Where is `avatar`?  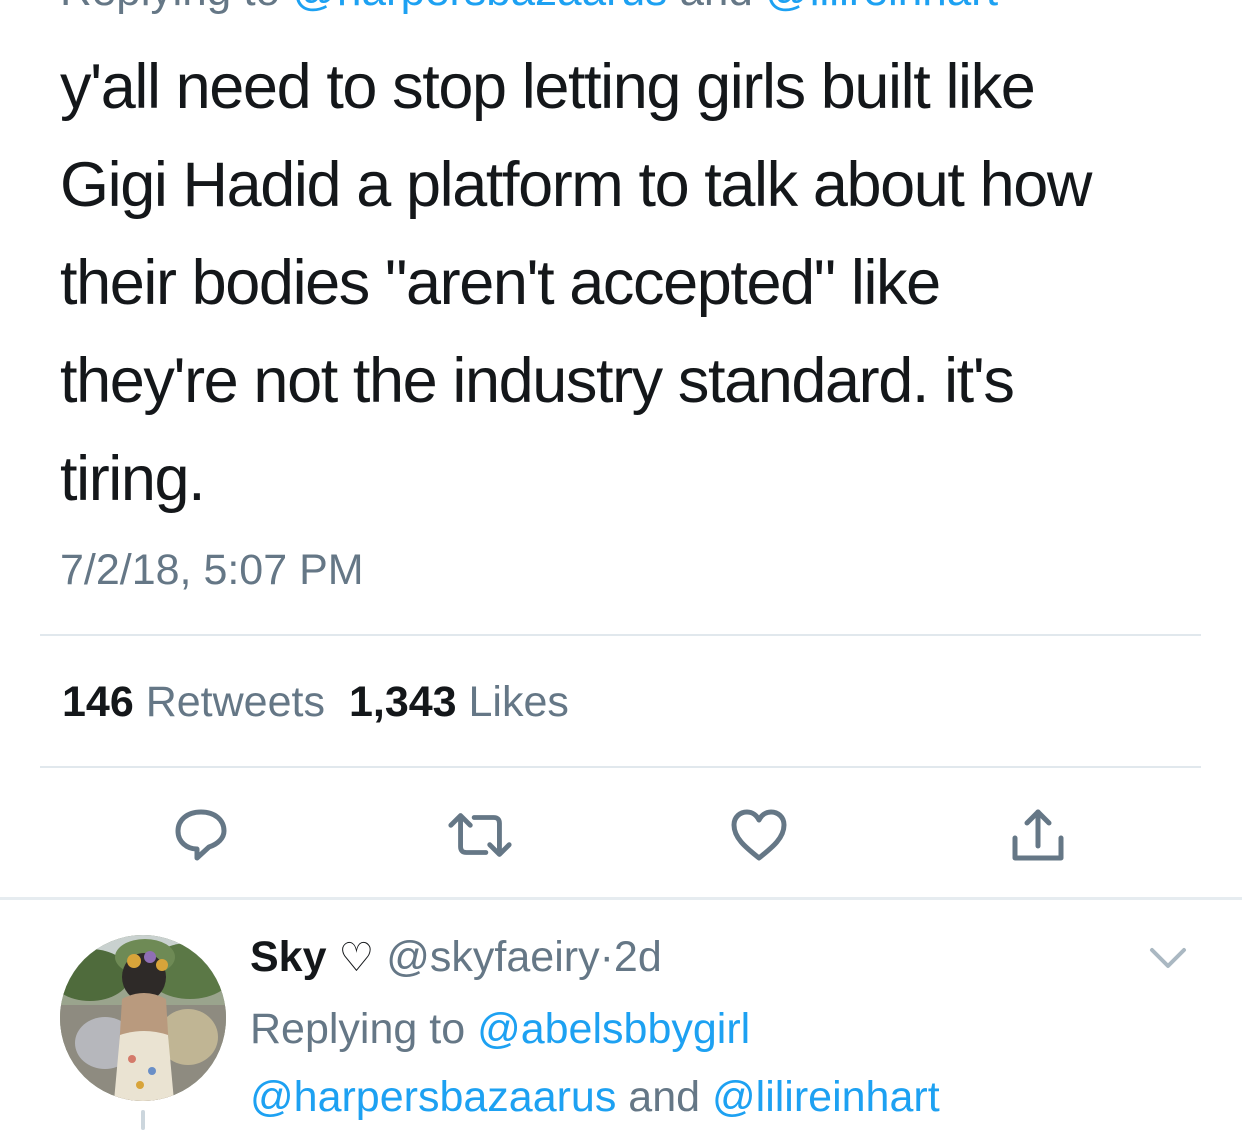 avatar is located at coordinates (143, 1018).